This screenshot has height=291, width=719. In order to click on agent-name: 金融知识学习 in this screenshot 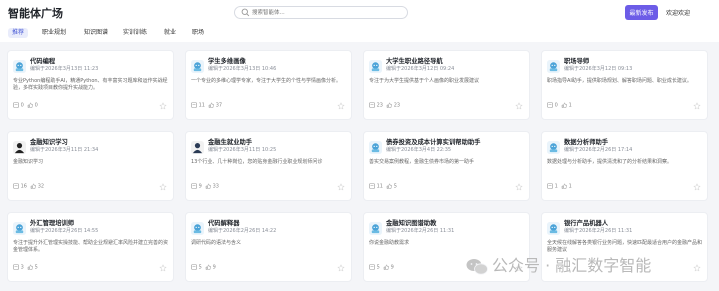, I will do `click(49, 142)`.